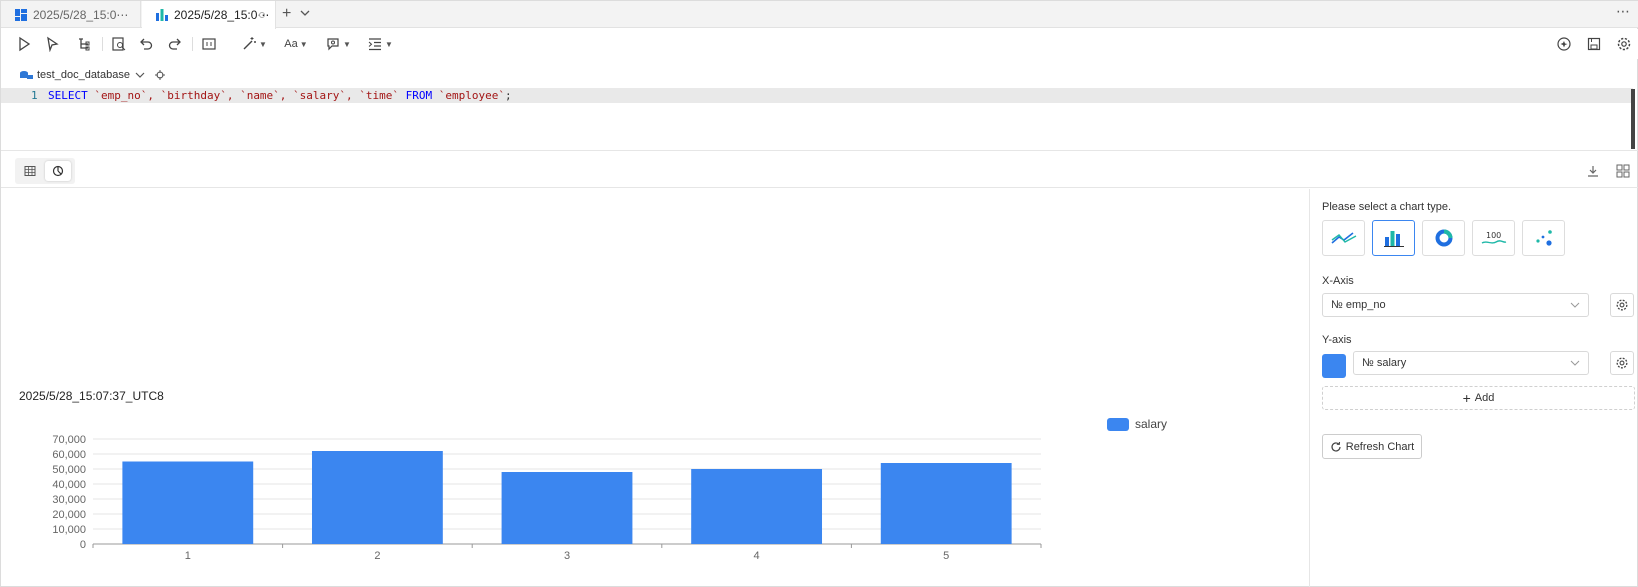 This screenshot has width=1638, height=587. I want to click on save-button, so click(1594, 44).